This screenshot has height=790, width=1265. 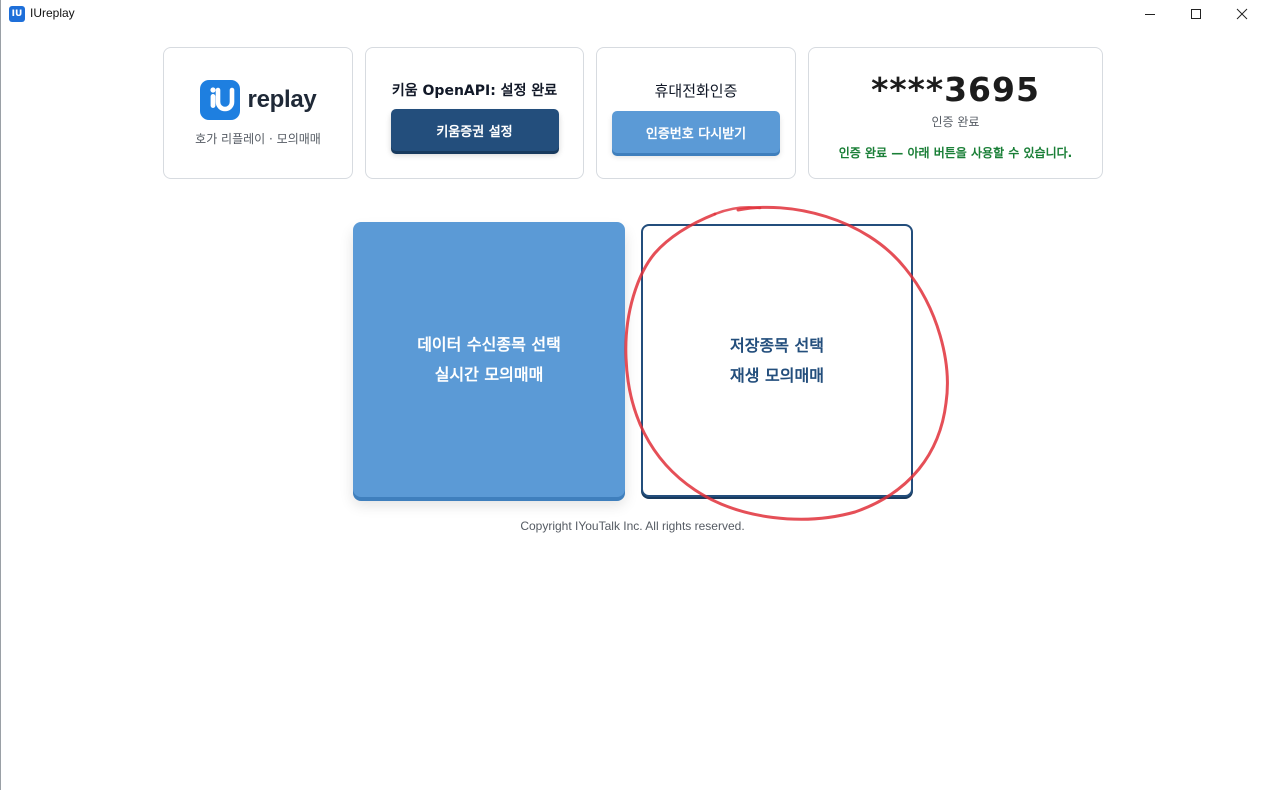 I want to click on realtime-trading-button: 데이터 수신종목 선택 실시간 모의매매, so click(x=489, y=359).